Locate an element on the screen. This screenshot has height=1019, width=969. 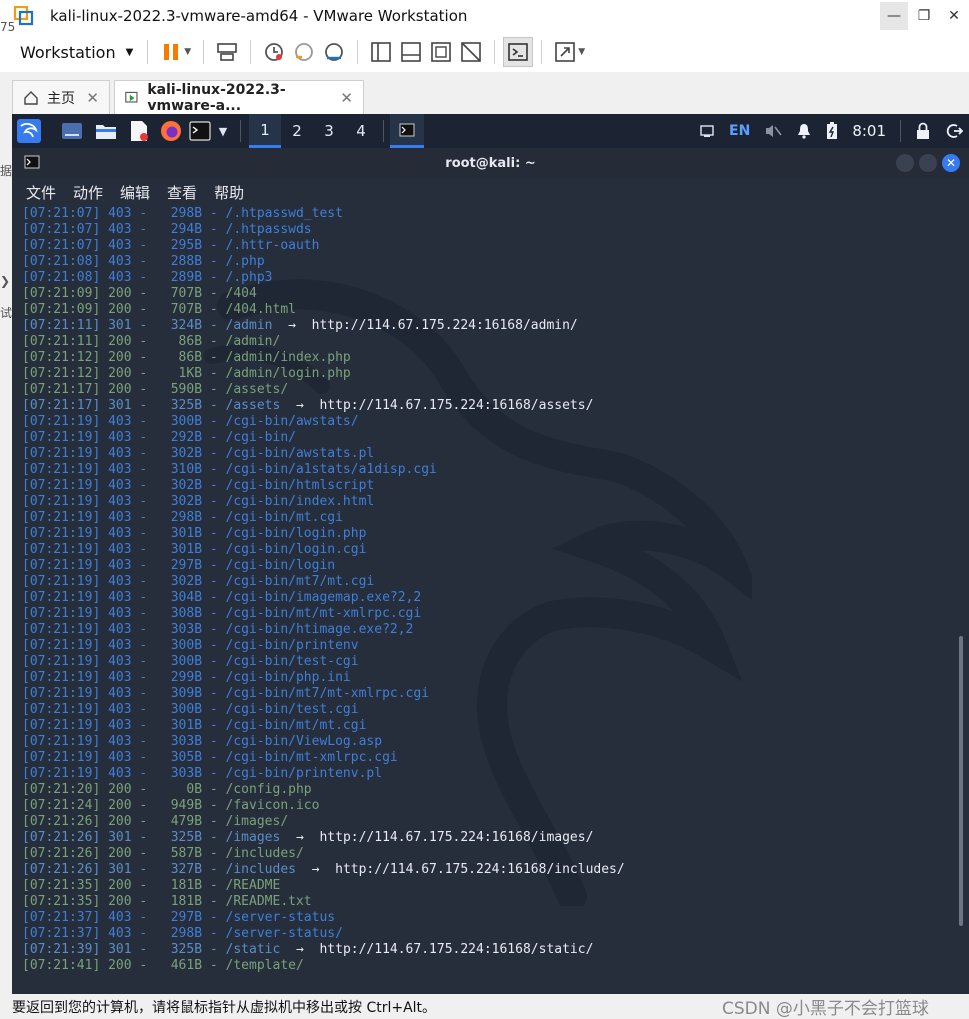
terminal-titlebar: root@kali: ~ ✕ is located at coordinates (490, 163).